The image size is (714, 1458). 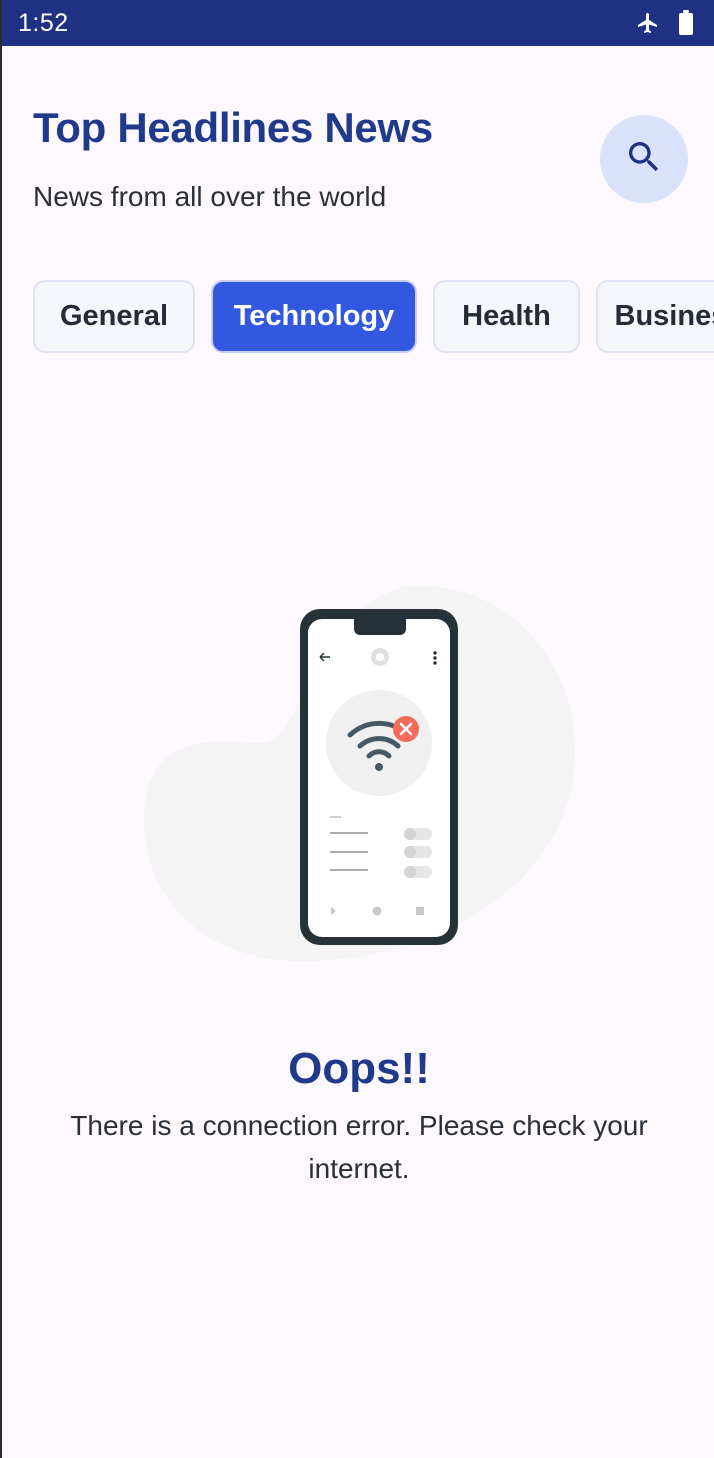 I want to click on chip-label: Health, so click(x=506, y=316).